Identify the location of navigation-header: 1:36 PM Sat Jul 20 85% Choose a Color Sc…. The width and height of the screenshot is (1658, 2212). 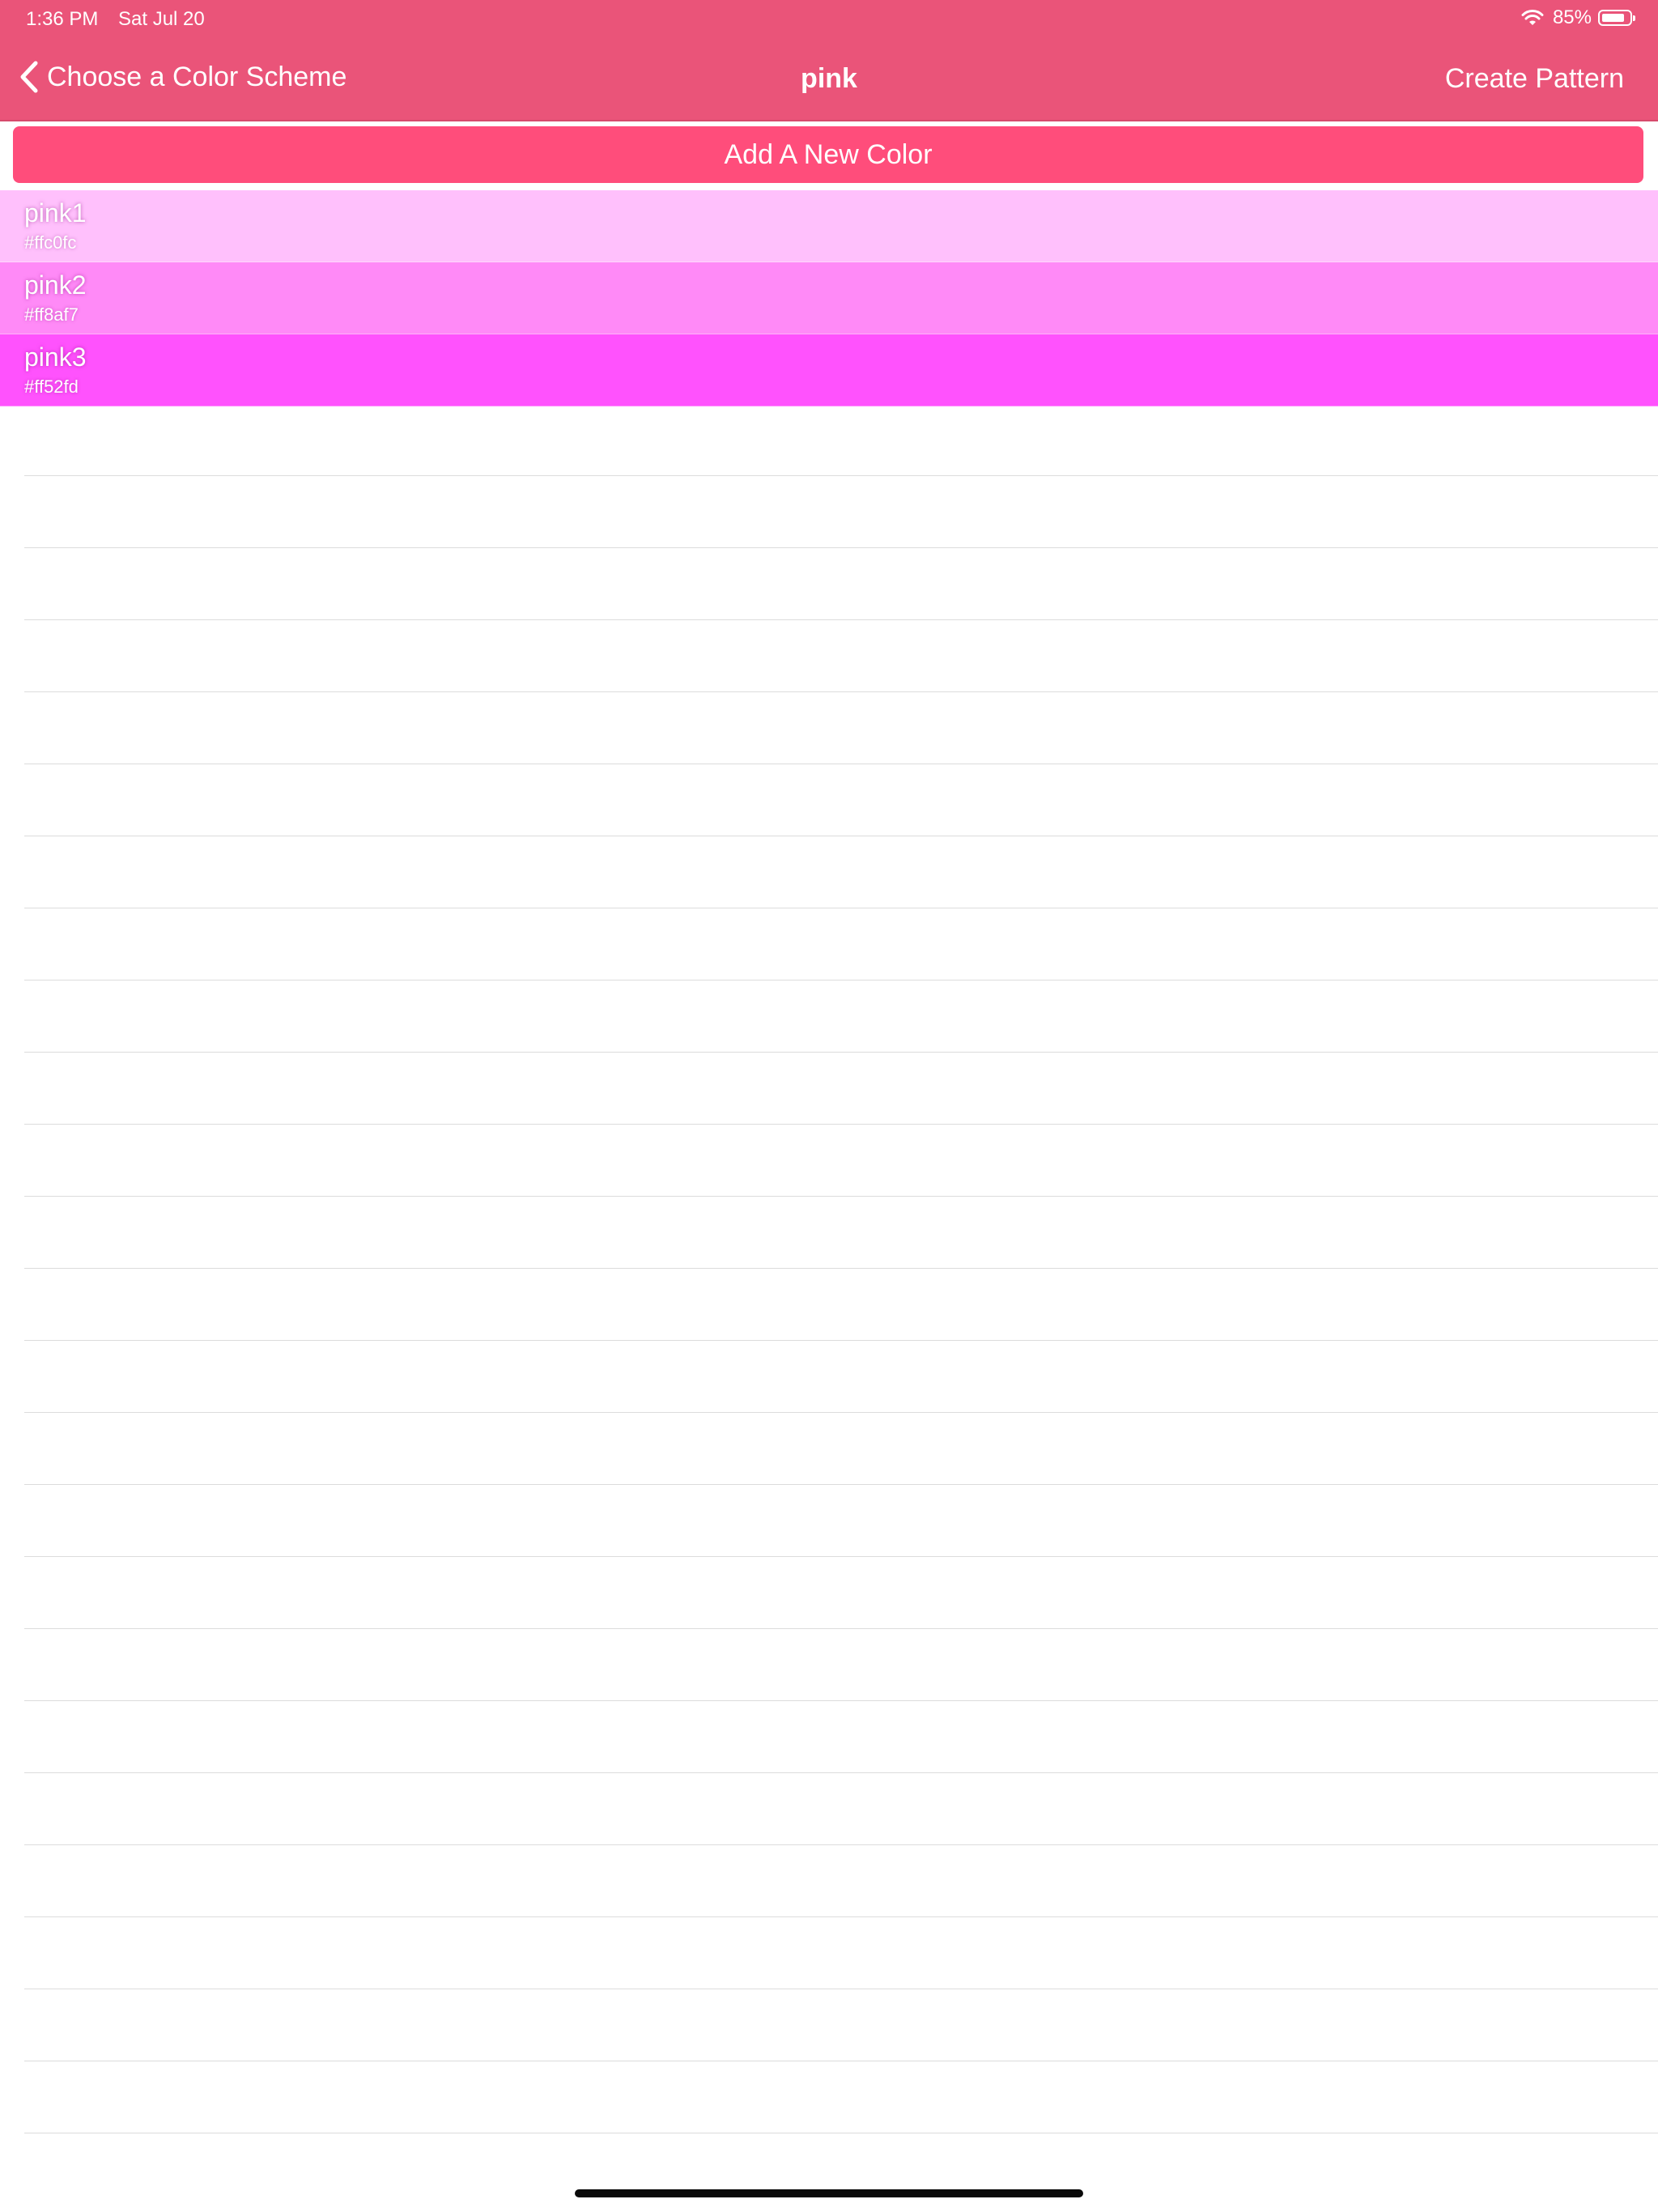
(829, 61).